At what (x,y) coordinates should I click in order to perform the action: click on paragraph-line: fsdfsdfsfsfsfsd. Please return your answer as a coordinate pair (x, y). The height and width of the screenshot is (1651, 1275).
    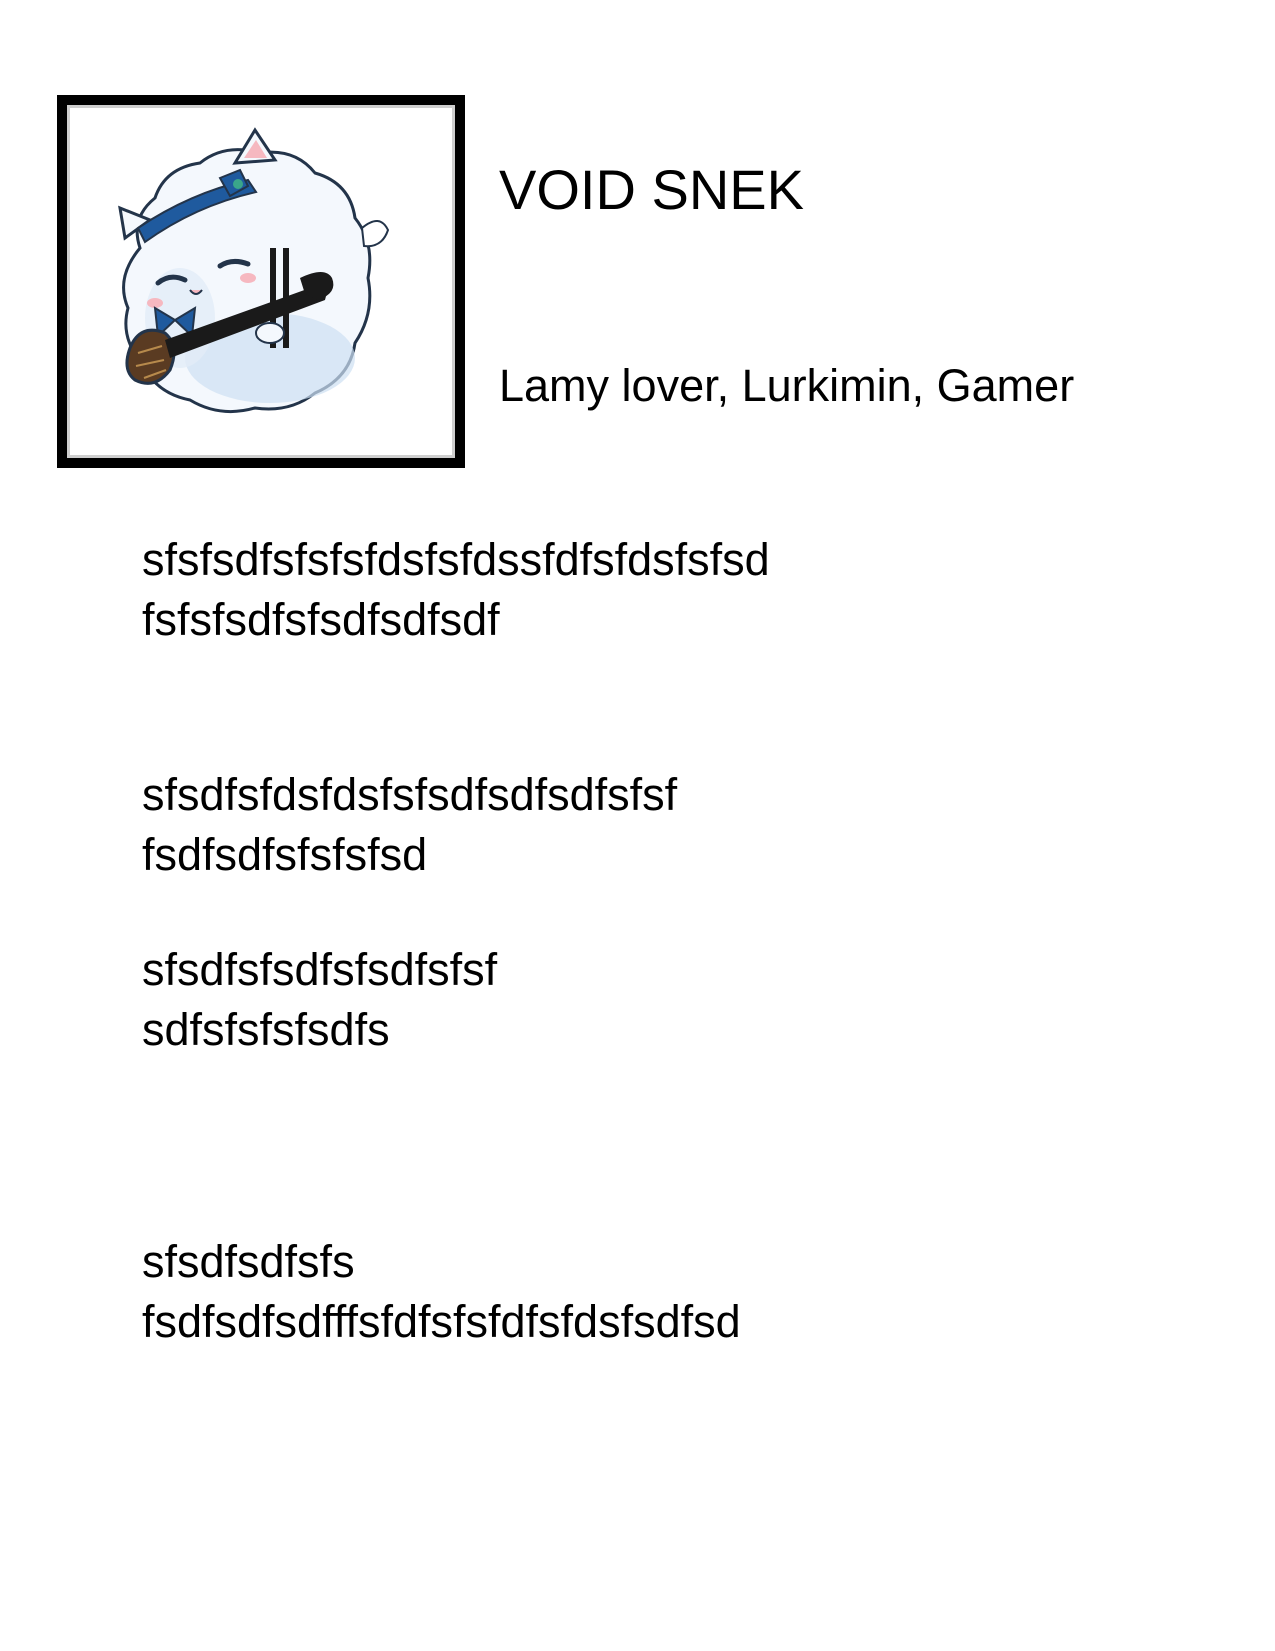
    Looking at the image, I should click on (285, 854).